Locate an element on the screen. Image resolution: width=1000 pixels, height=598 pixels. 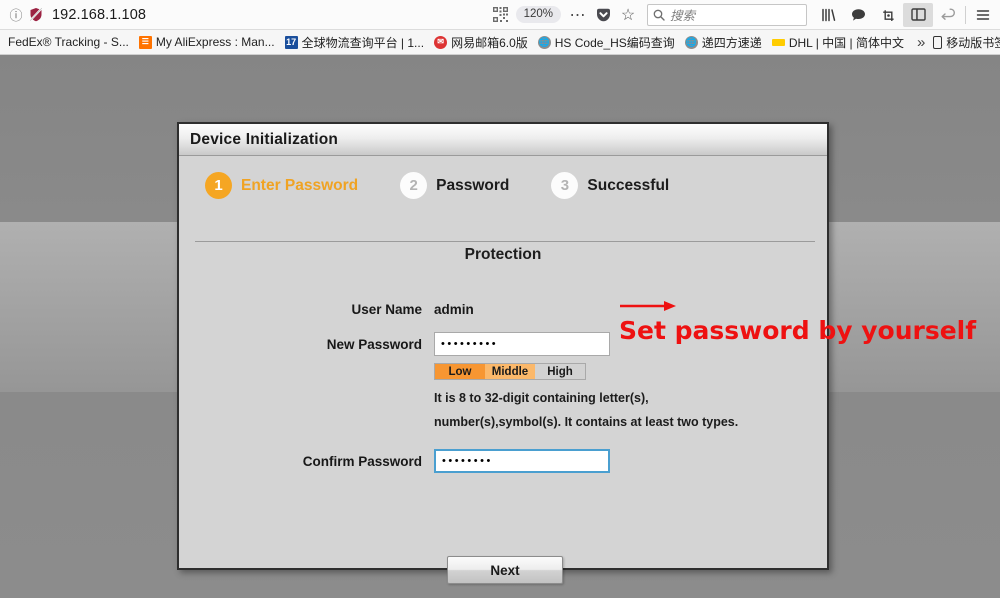
pocket-icon is located at coordinates (603, 15).